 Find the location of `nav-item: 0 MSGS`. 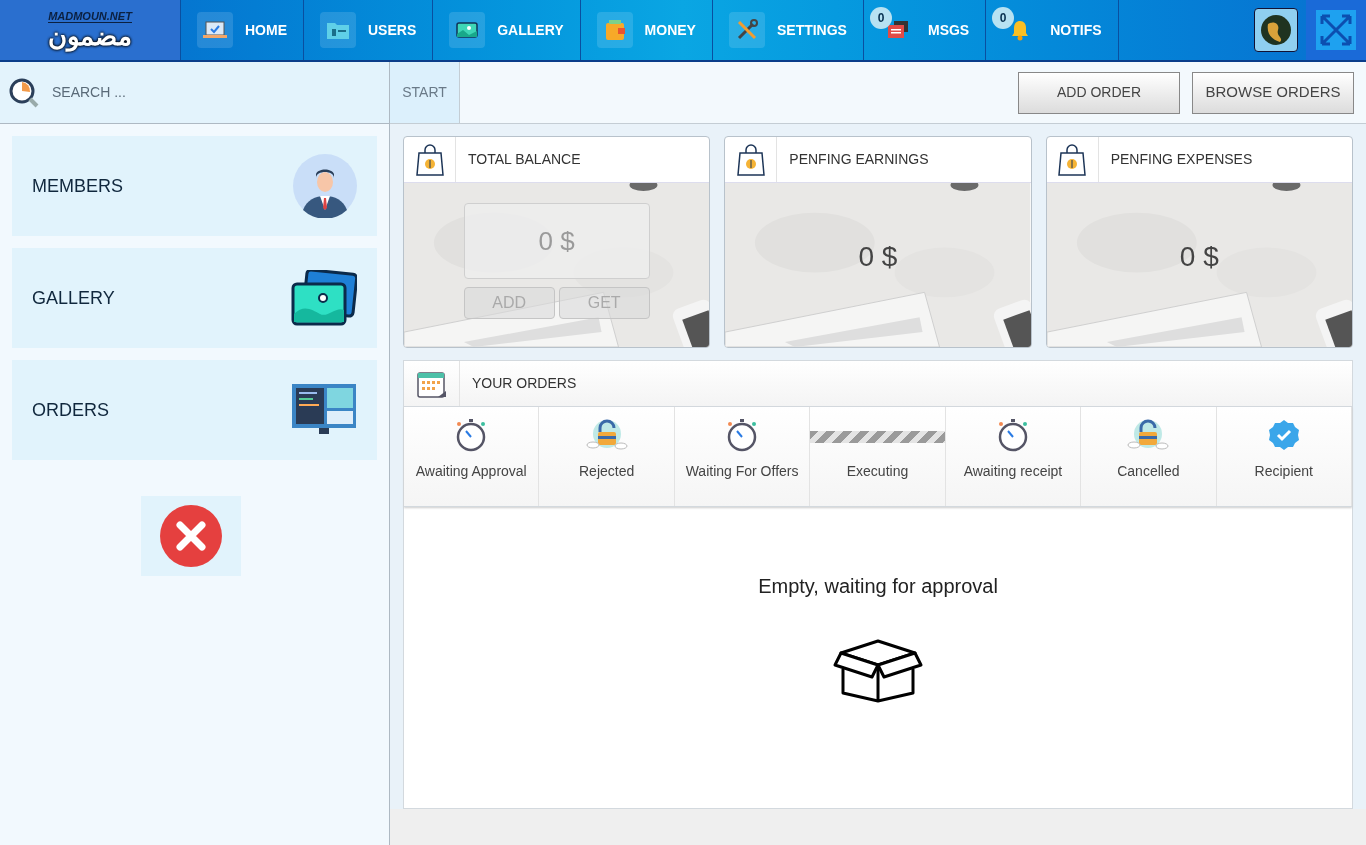

nav-item: 0 MSGS is located at coordinates (924, 30).